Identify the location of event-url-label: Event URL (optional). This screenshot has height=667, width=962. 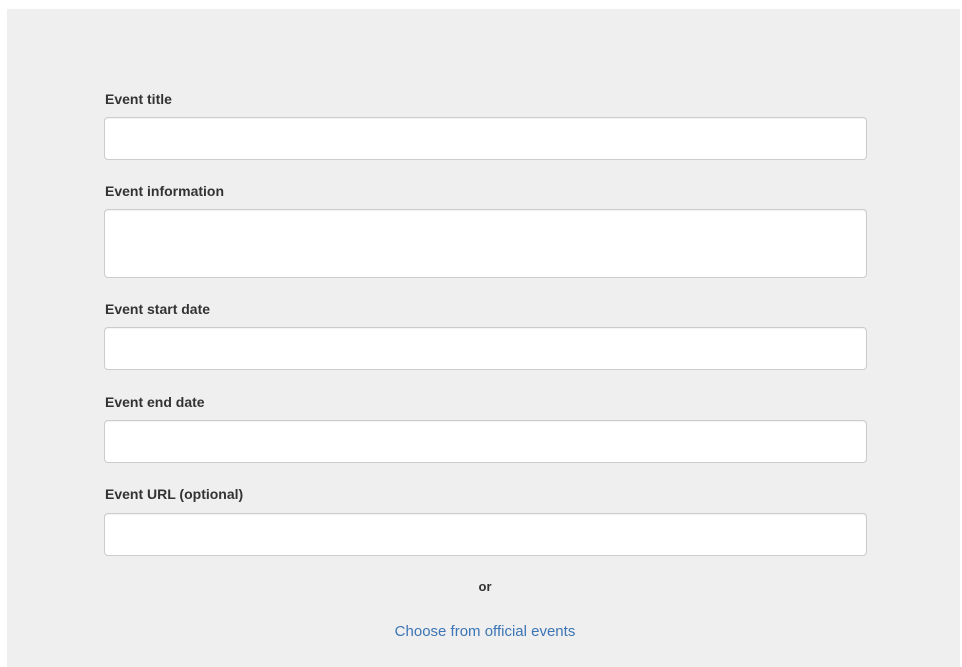
(174, 494).